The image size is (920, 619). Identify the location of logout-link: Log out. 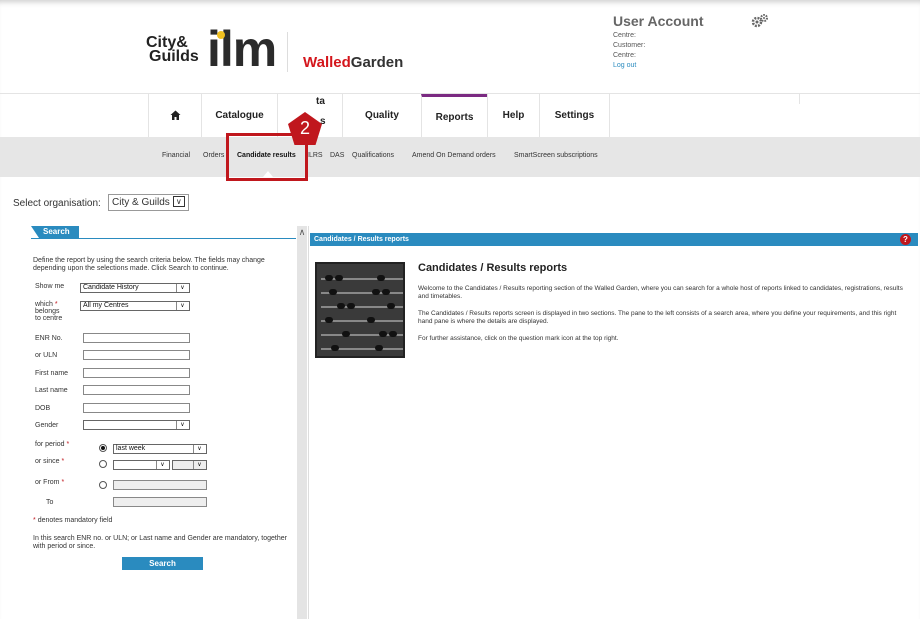
(658, 65).